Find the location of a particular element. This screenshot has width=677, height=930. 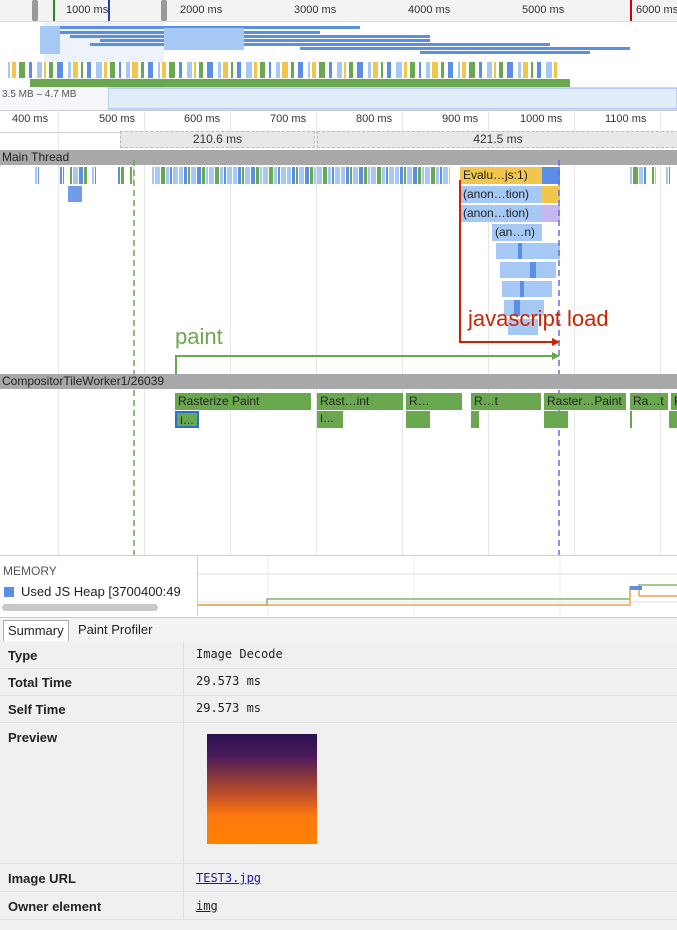

overview-tick: 5000 ms is located at coordinates (543, 10).